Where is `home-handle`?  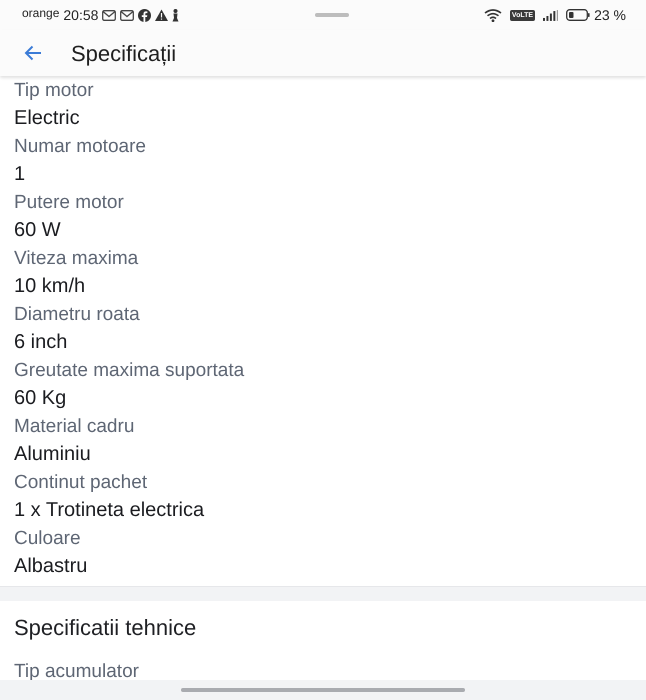 home-handle is located at coordinates (323, 690).